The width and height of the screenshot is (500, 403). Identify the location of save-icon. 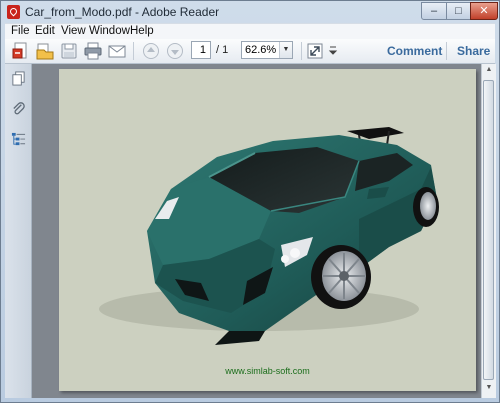
(69, 51).